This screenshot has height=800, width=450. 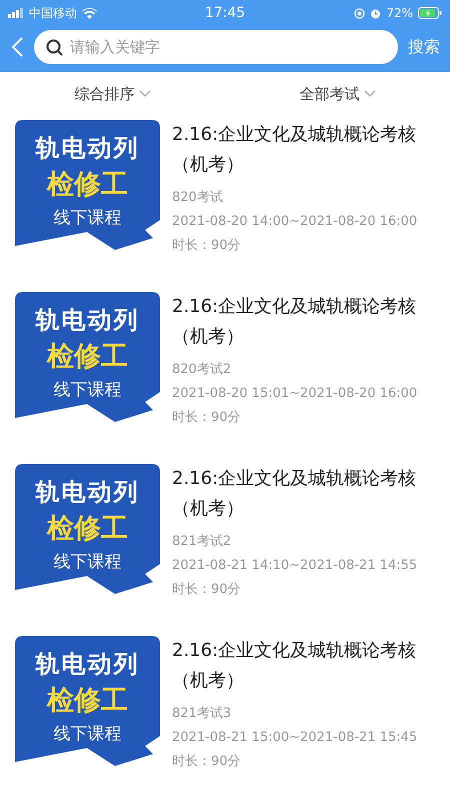 I want to click on exam-time: 2021-08-20 15:01~2021-08-20 16:00, so click(x=295, y=394).